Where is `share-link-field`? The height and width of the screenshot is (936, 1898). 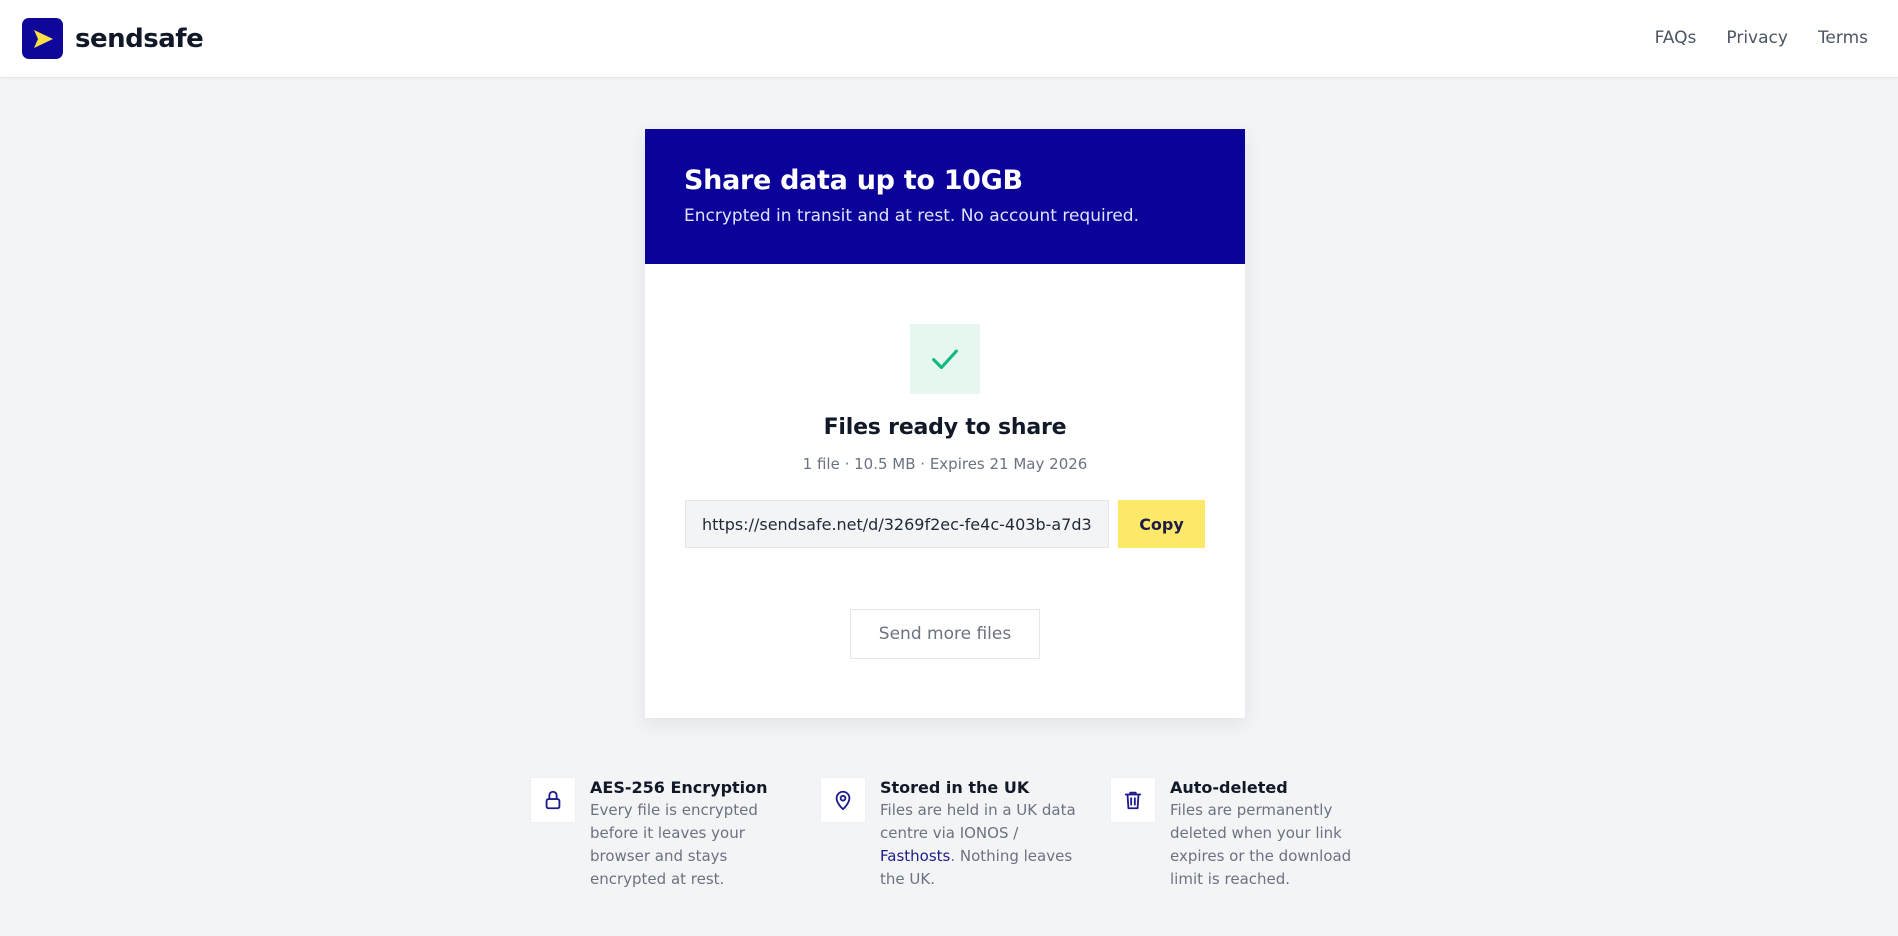
share-link-field is located at coordinates (897, 524).